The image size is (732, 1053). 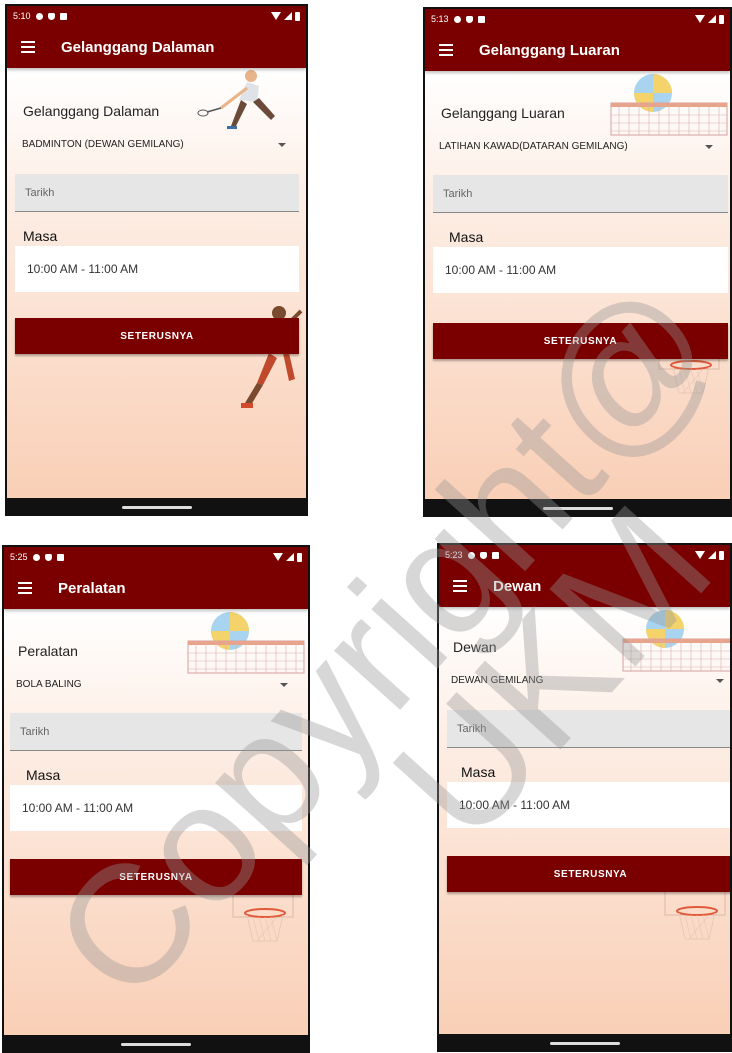 I want to click on section-label: Peralatan, so click(x=48, y=651).